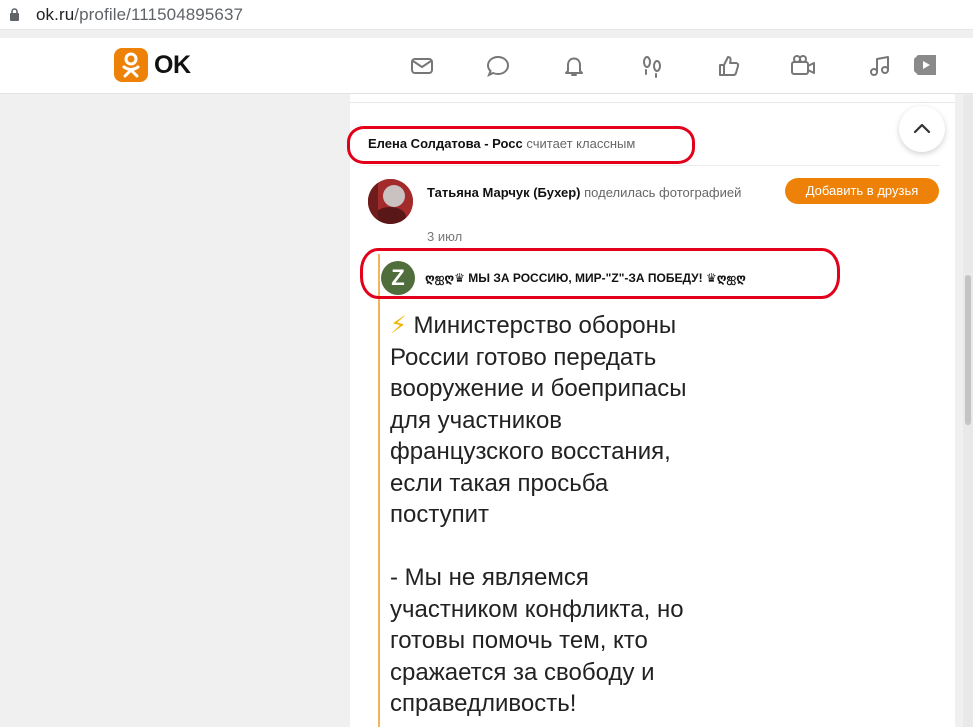 The image size is (973, 727). What do you see at coordinates (523, 357) in the screenshot?
I see `image-text-line-2: России готово передать` at bounding box center [523, 357].